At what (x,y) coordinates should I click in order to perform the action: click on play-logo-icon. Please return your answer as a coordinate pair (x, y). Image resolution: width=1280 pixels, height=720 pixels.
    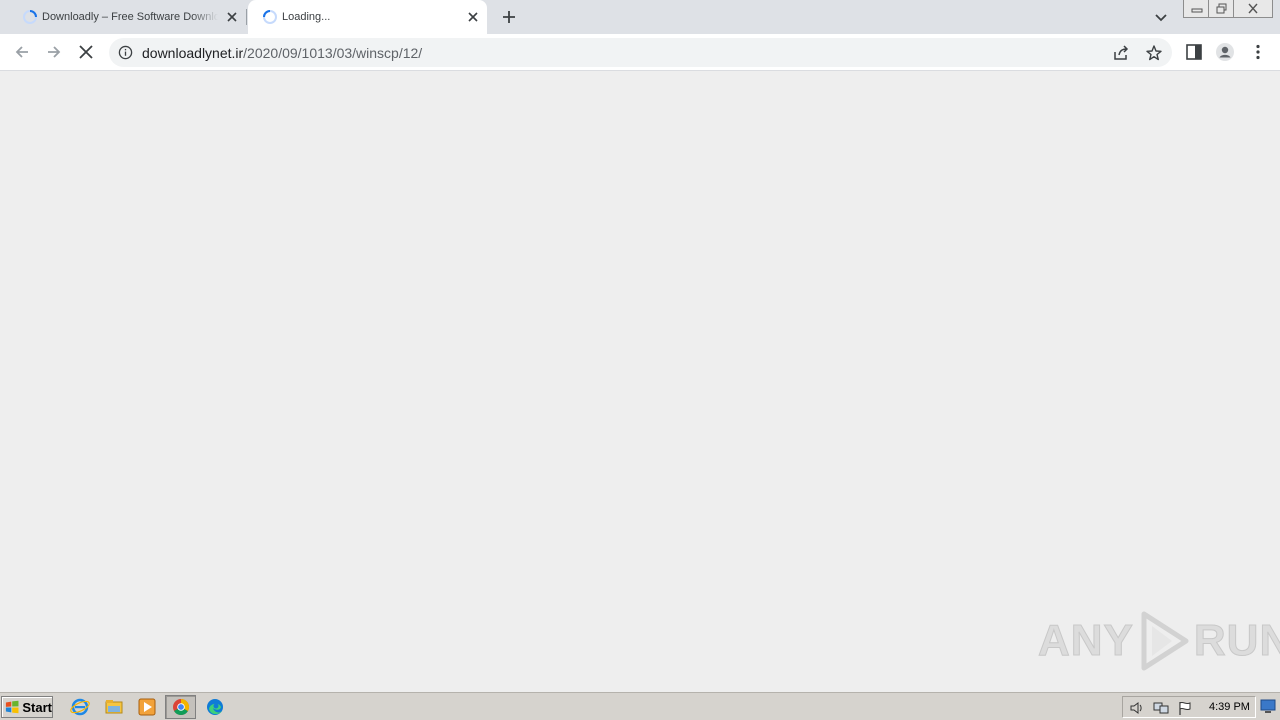
    Looking at the image, I should click on (1165, 641).